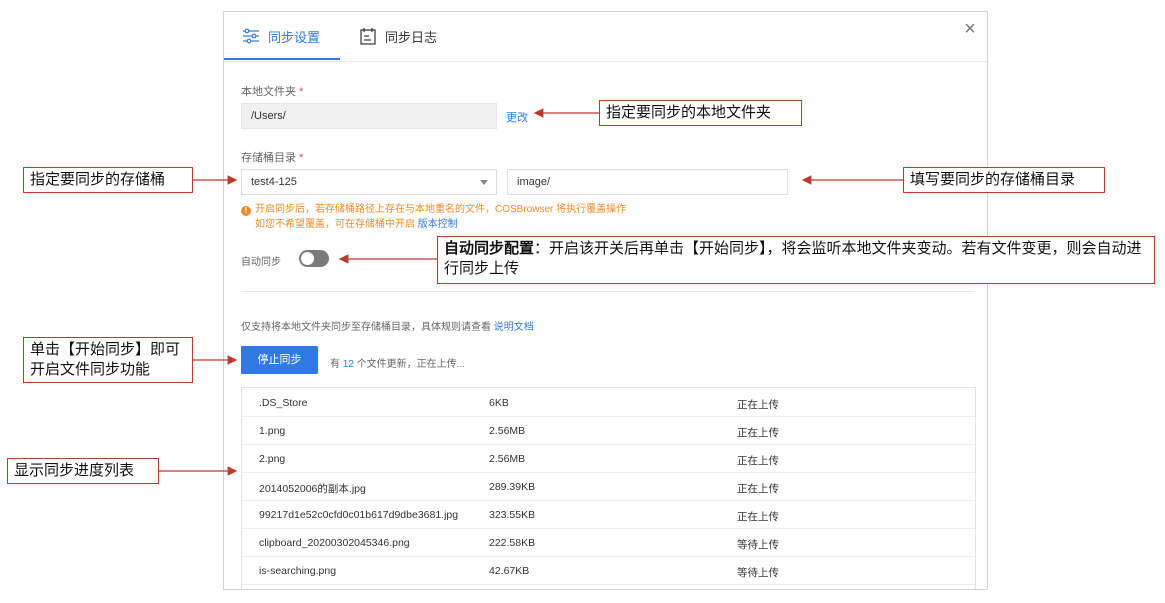 Image resolution: width=1165 pixels, height=603 pixels. I want to click on local-folder-label: 本地文件夹 *, so click(272, 91).